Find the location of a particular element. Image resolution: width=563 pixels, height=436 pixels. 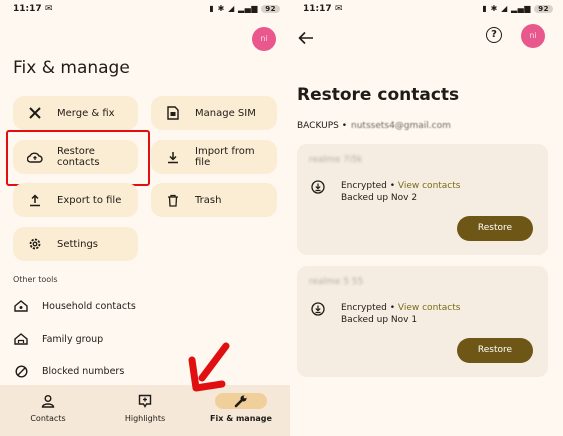

manage-sim-button: Manage SIM is located at coordinates (214, 113).